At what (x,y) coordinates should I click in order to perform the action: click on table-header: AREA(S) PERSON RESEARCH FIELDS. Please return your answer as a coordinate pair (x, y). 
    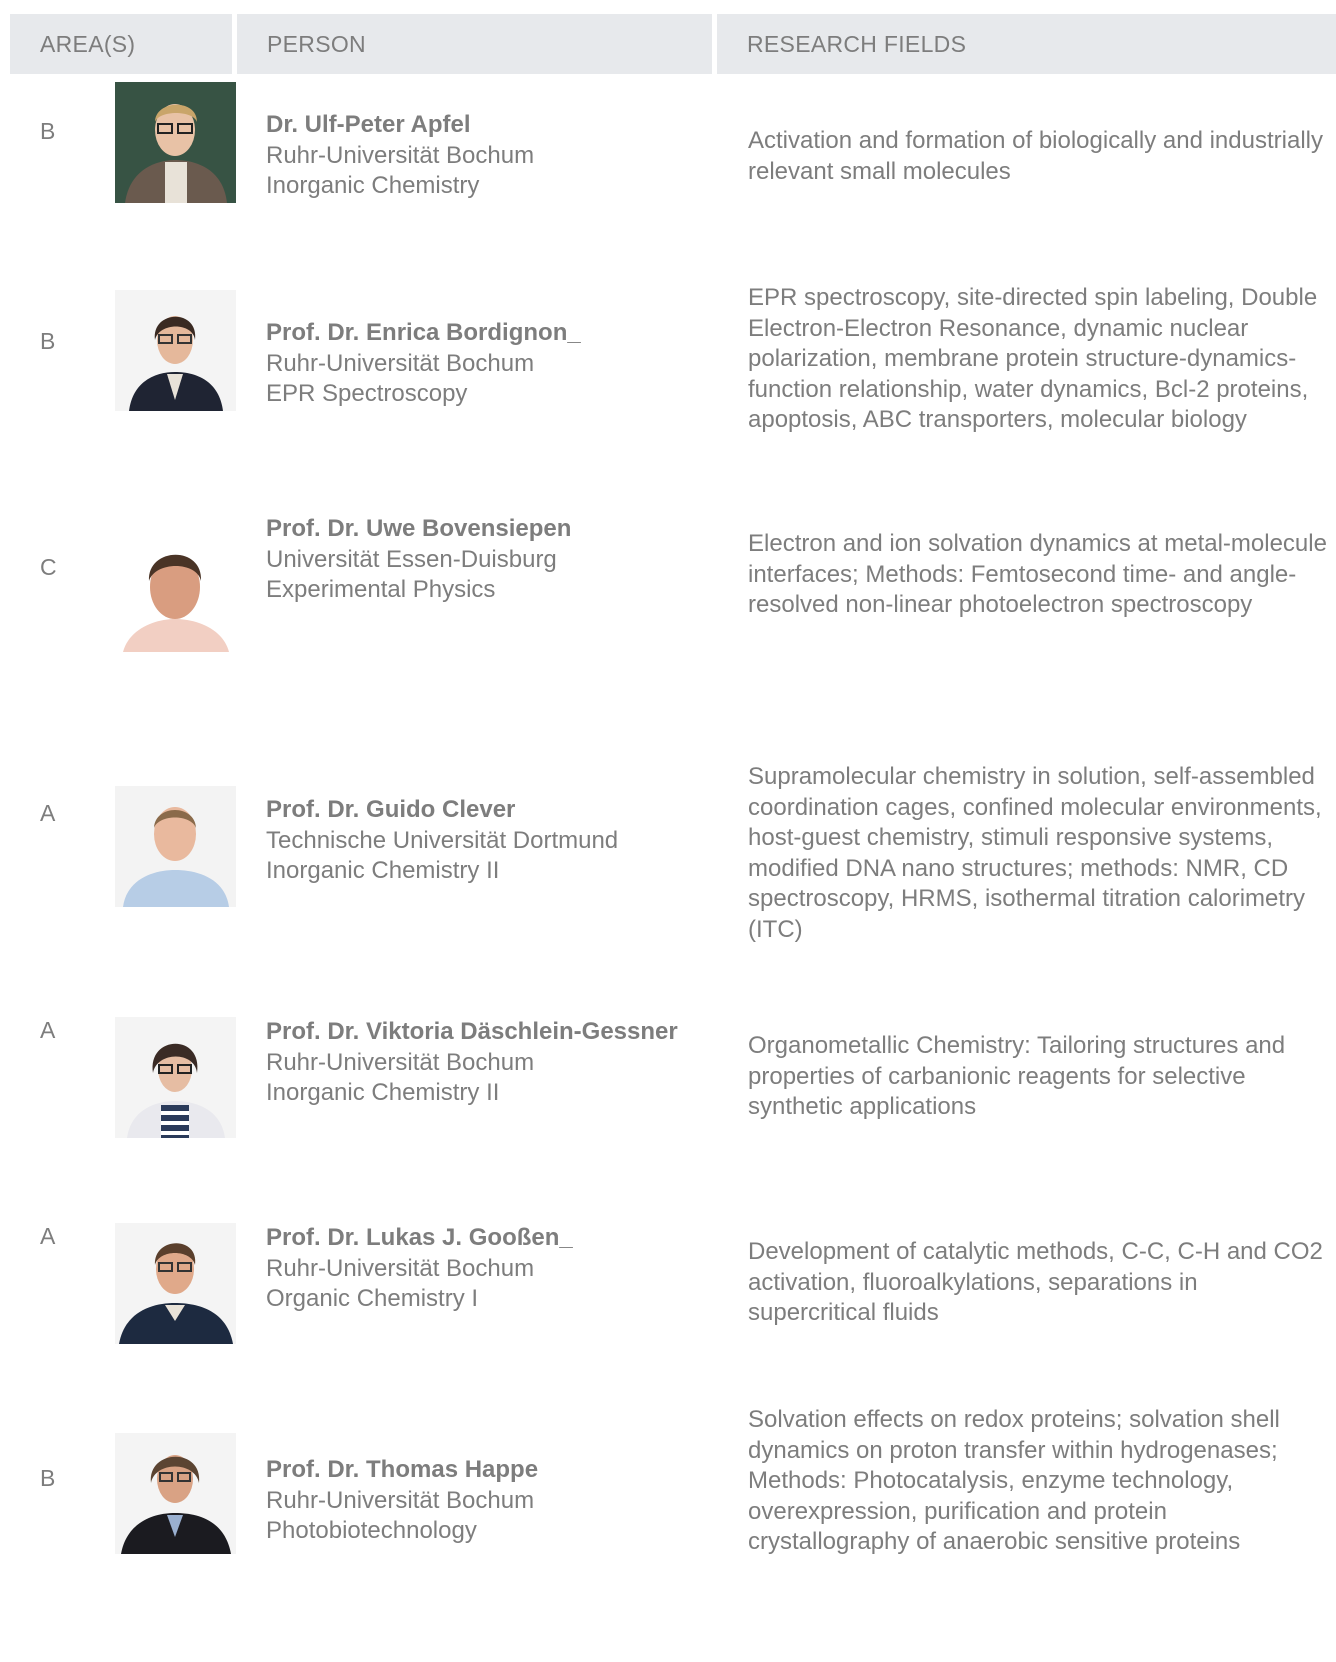
    Looking at the image, I should click on (673, 44).